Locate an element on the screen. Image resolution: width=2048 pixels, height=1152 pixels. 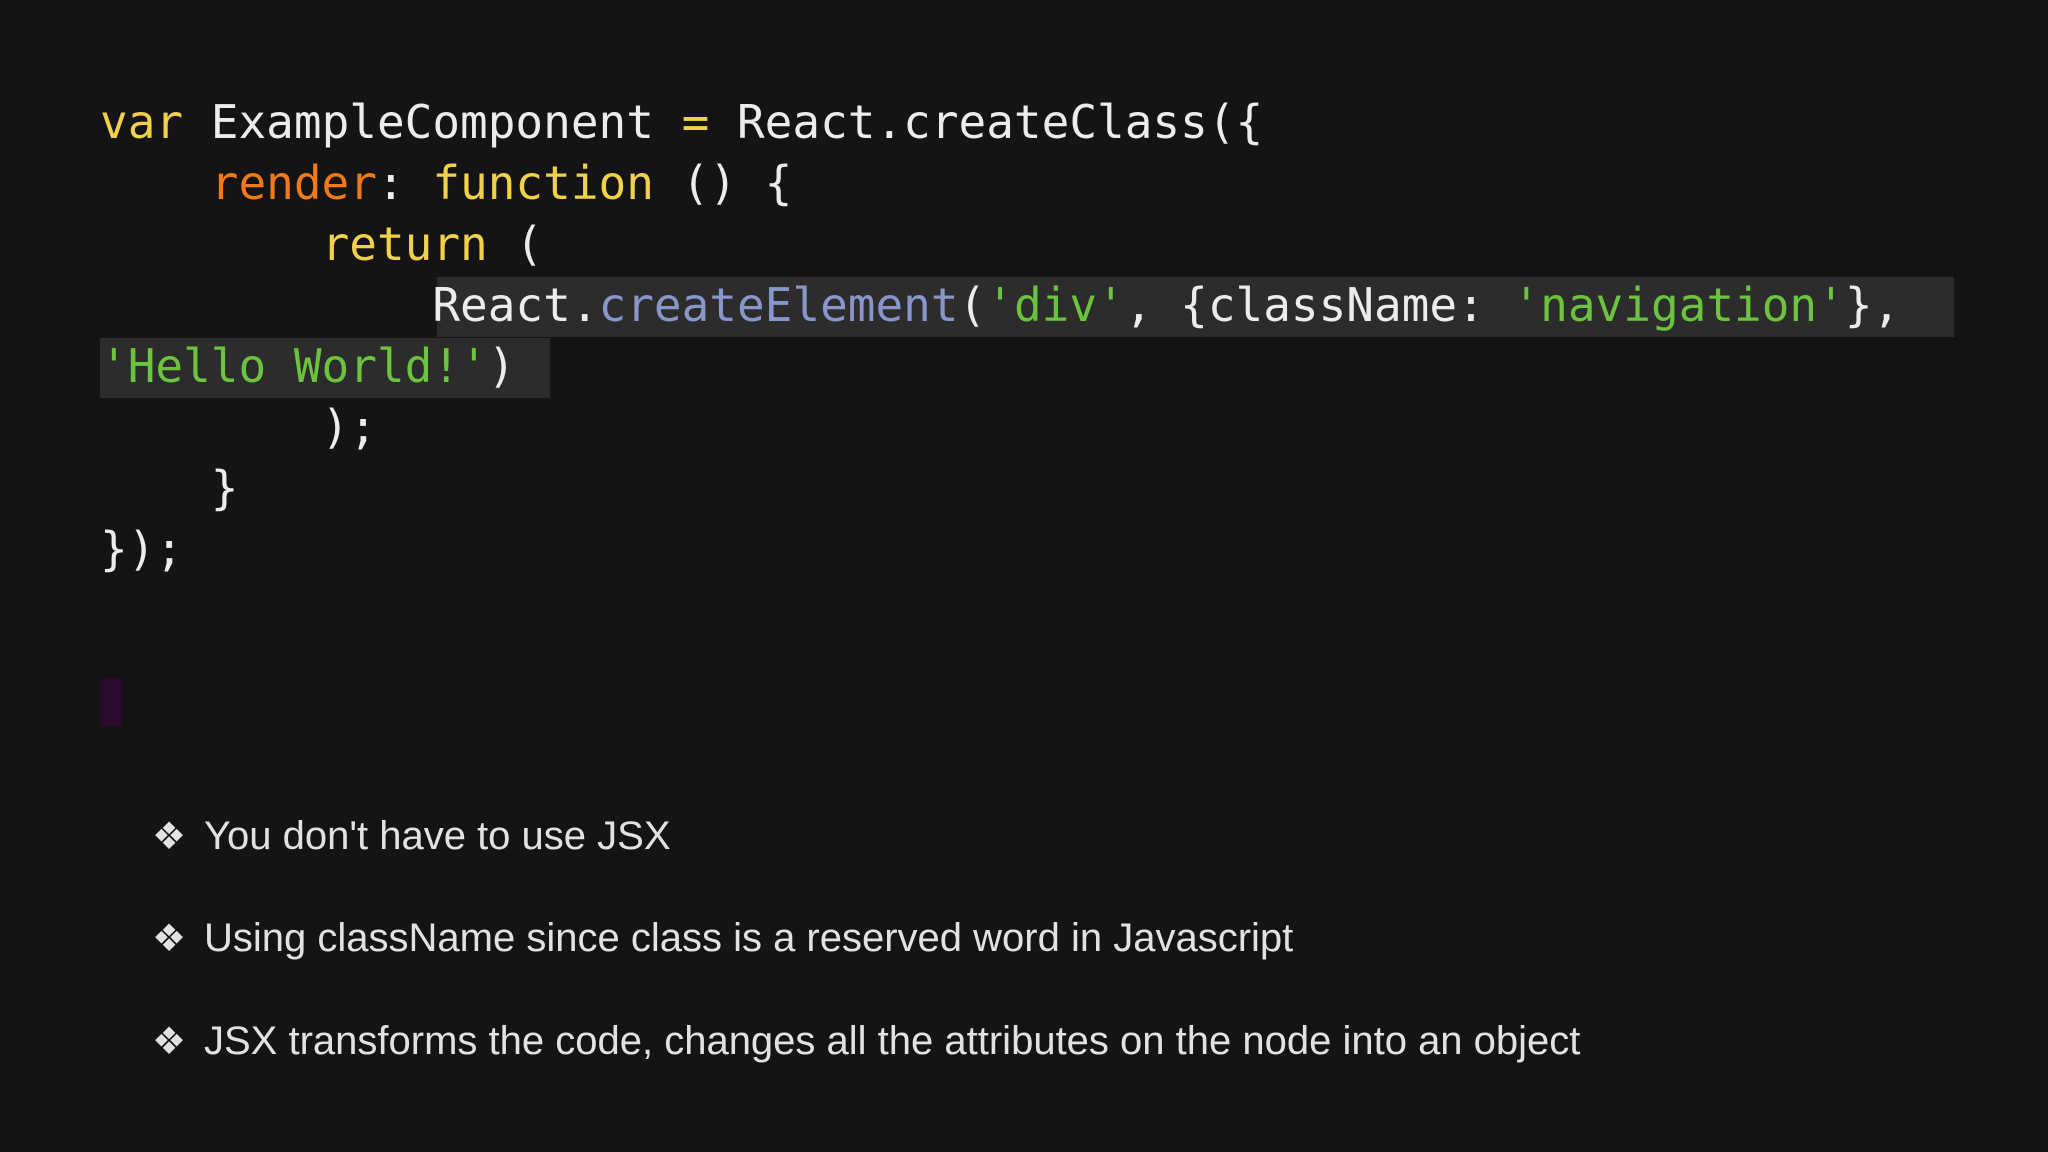
function-params: () { is located at coordinates (723, 183).